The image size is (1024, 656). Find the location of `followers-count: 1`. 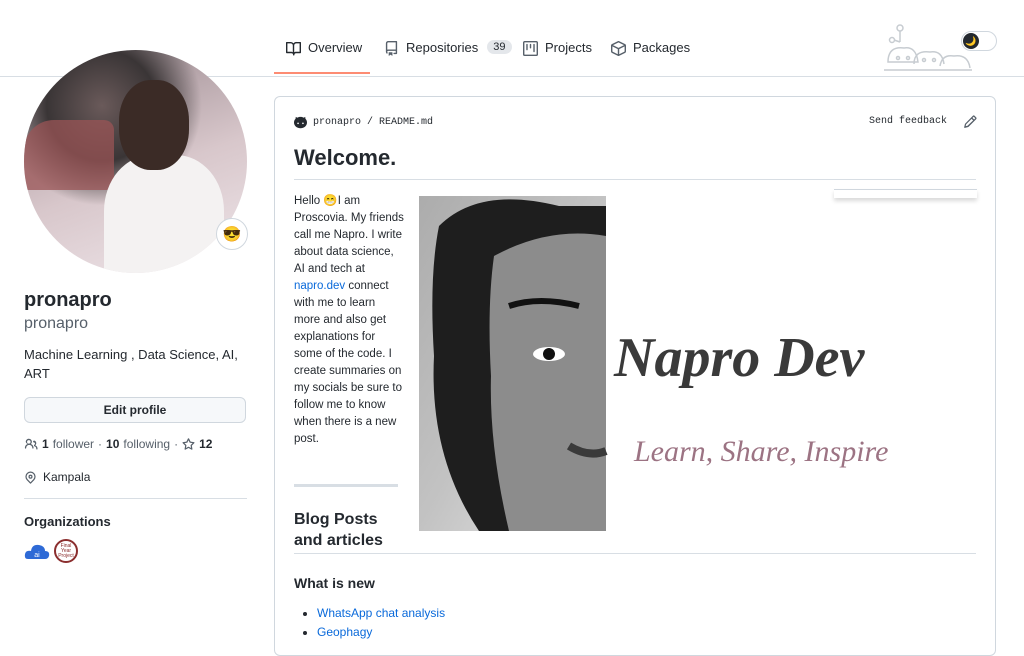

followers-count: 1 is located at coordinates (45, 444).